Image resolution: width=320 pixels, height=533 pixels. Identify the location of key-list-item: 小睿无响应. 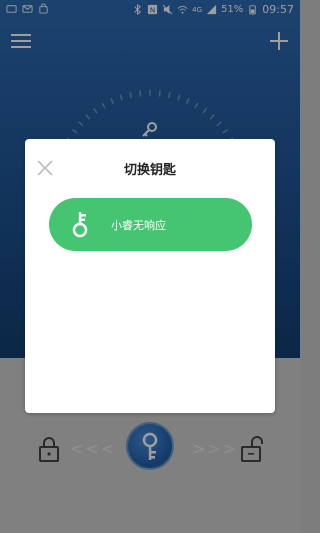
(150, 224).